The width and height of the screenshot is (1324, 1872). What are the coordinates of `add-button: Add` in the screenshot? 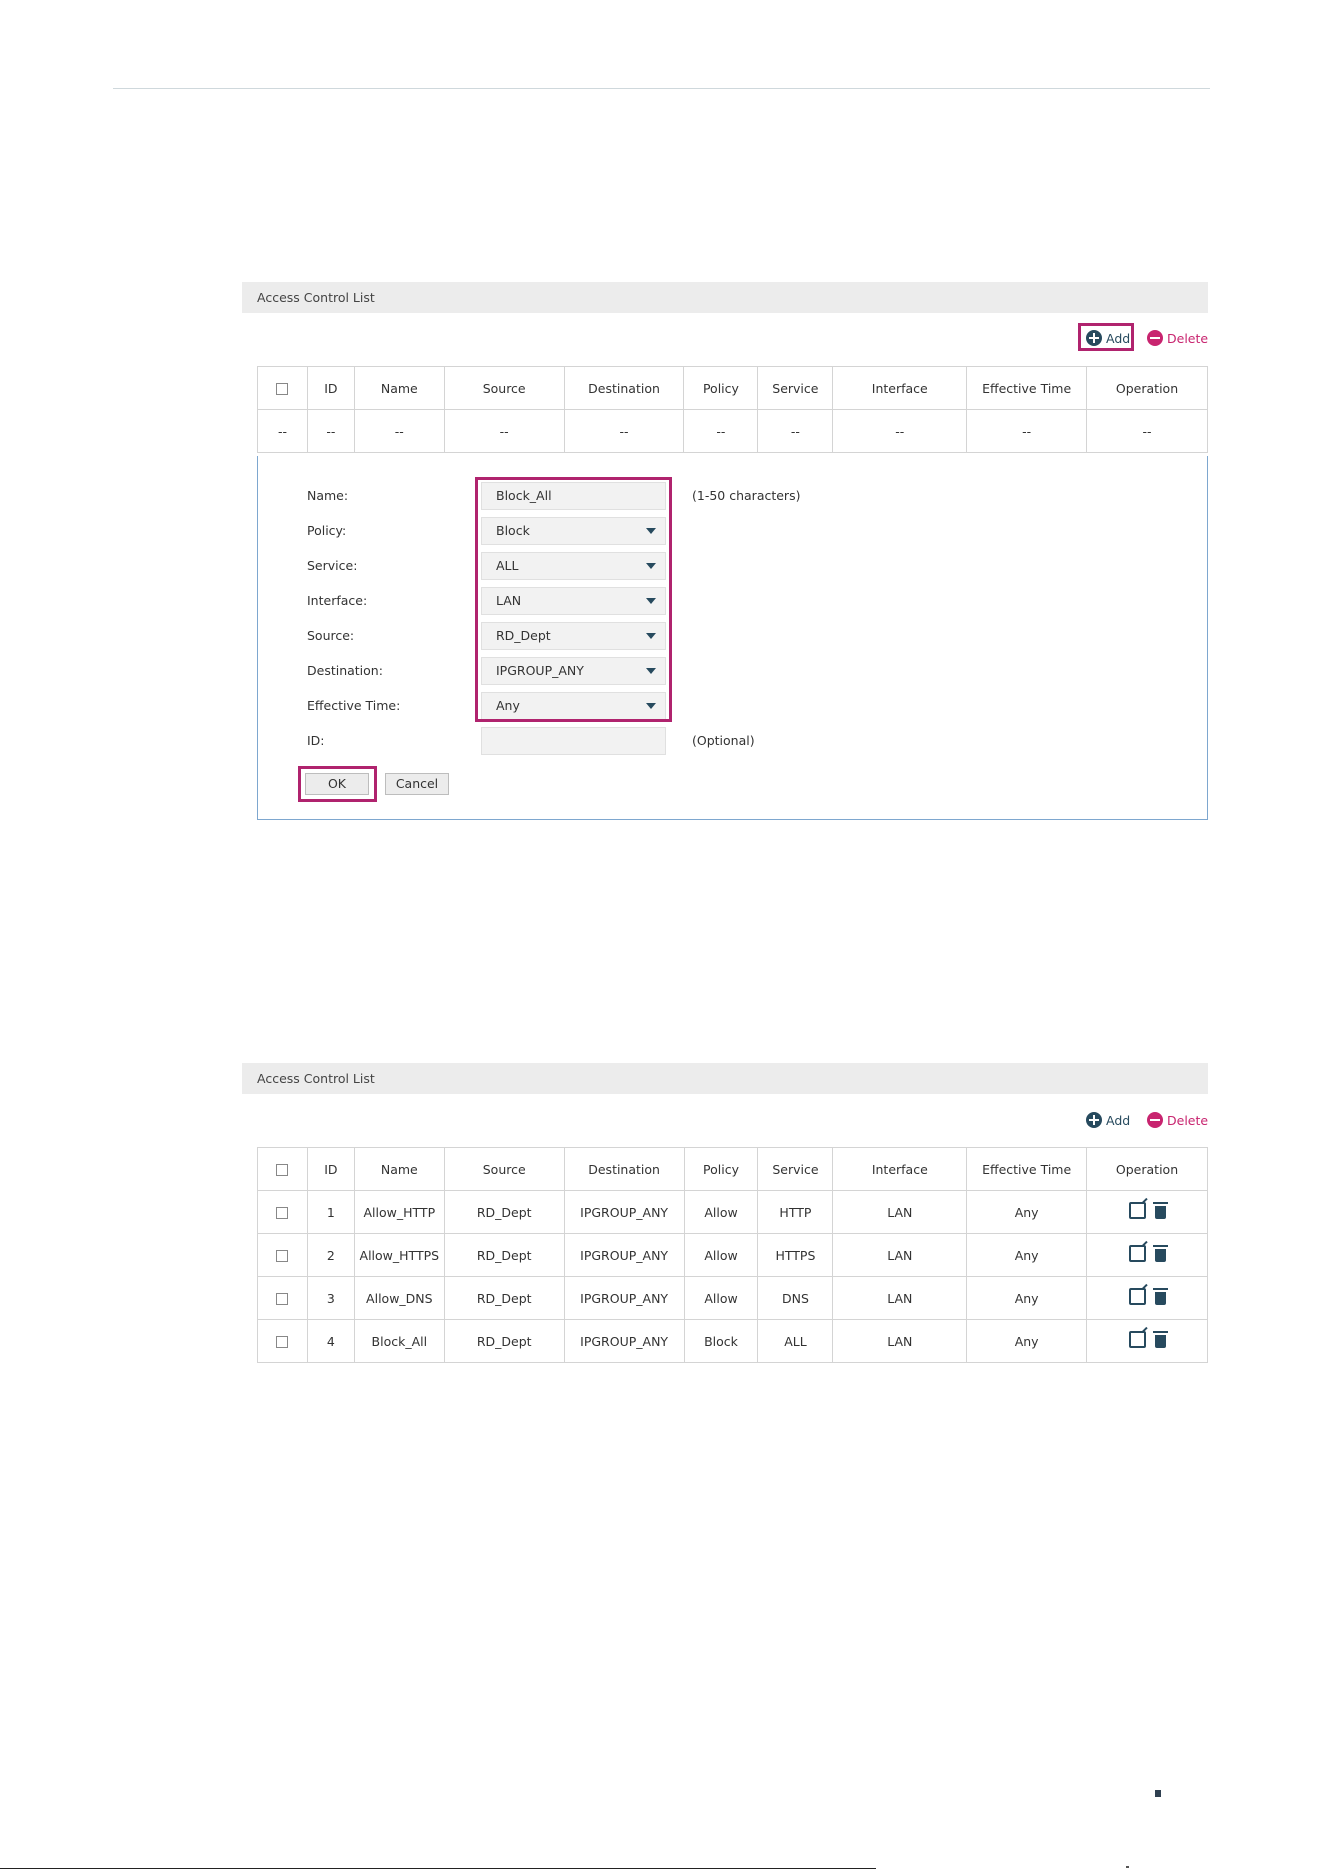 It's located at (1108, 1120).